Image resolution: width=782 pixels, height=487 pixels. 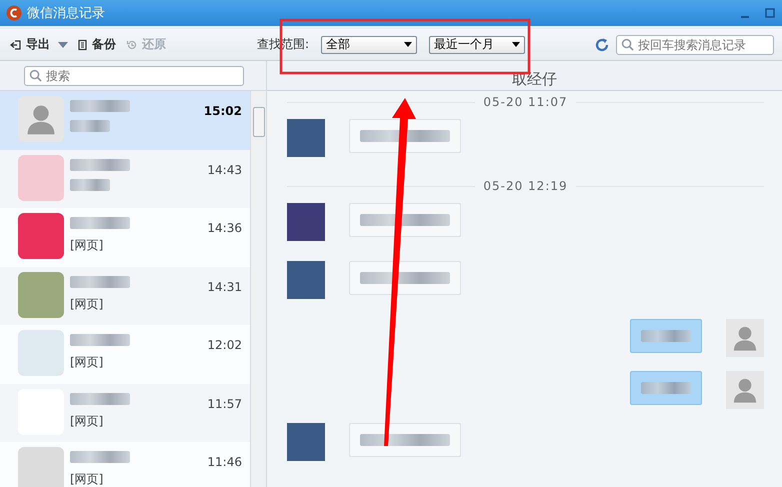 What do you see at coordinates (63, 45) in the screenshot?
I see `dropdown-caret-icon` at bounding box center [63, 45].